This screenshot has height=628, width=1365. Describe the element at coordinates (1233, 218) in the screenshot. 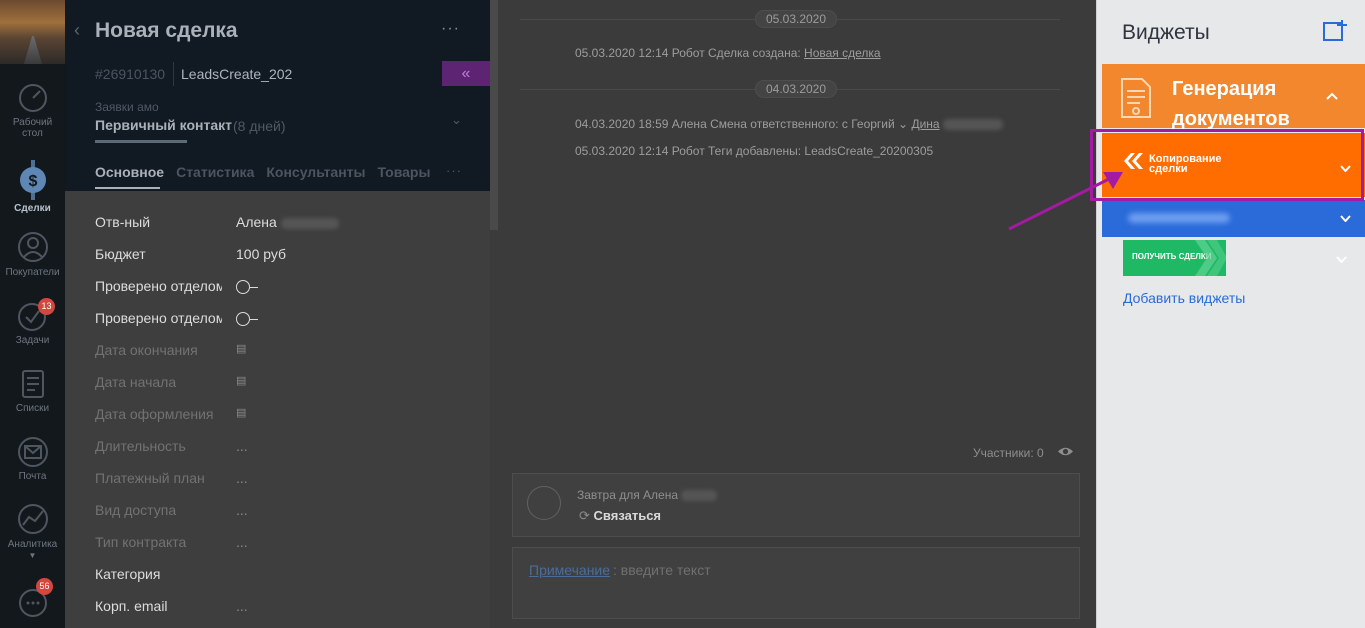

I see `widget-blurred` at that location.